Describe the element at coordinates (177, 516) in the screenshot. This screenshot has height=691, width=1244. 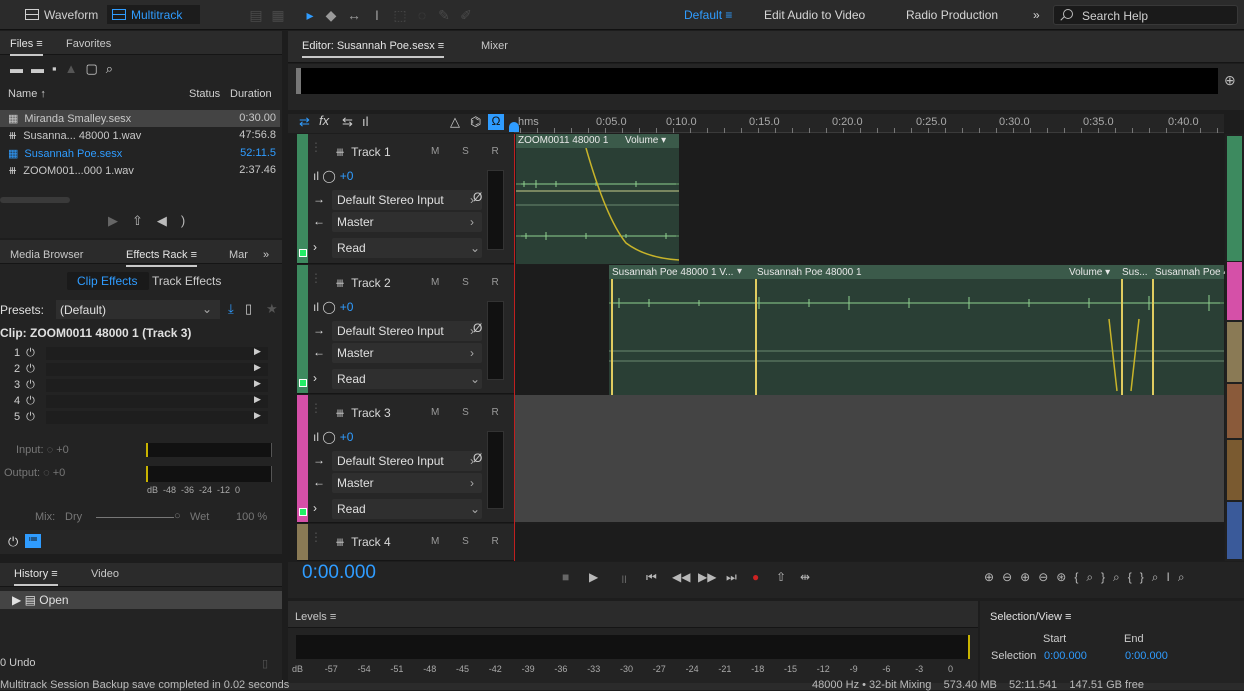
I see `mix-slider-handle-icon: ○` at that location.